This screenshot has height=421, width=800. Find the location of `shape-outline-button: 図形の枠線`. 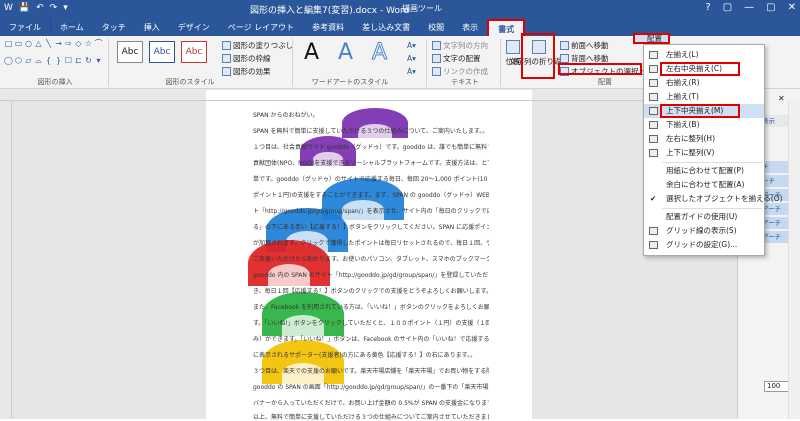

shape-outline-button: 図形の枠線 is located at coordinates (246, 58).